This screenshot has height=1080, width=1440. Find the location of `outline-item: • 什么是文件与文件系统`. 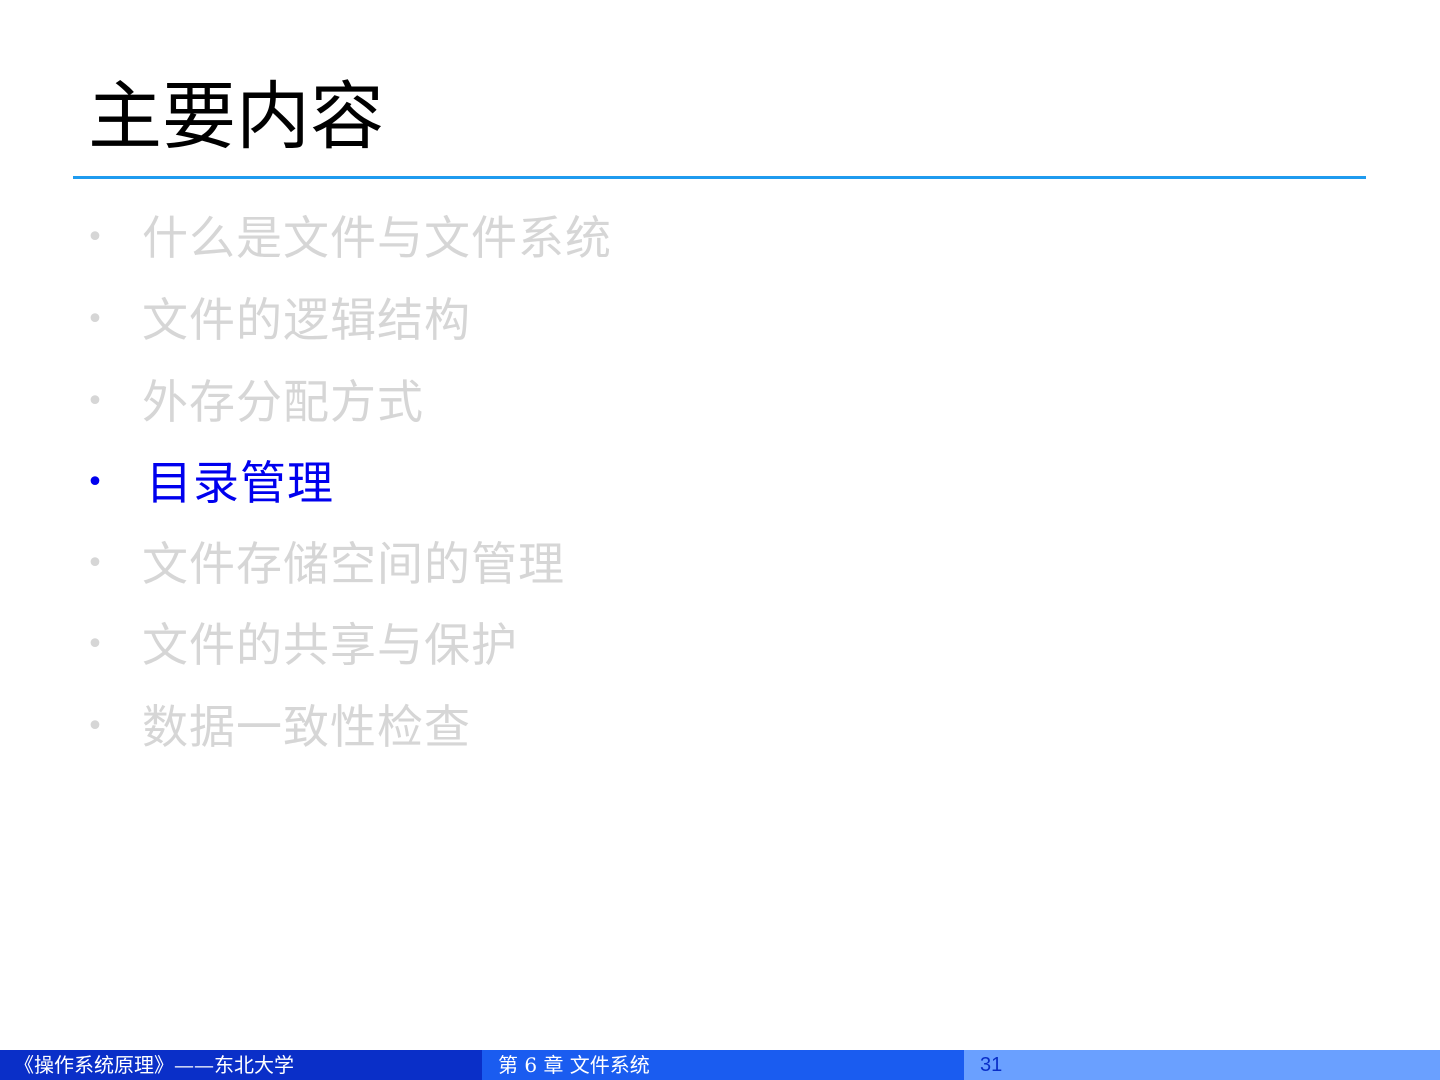

outline-item: • 什么是文件与文件系统 is located at coordinates (450, 238).